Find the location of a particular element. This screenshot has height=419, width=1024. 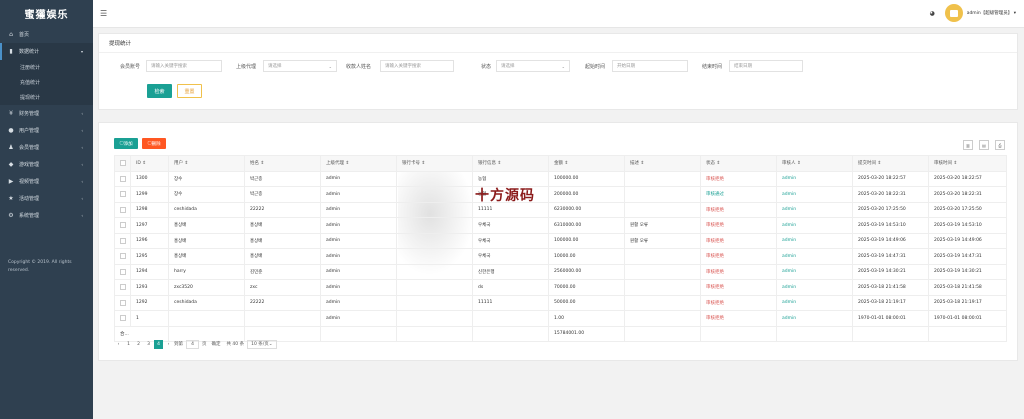

sidebar-item-statistics: ▮ 数据统计 ▾ is located at coordinates (46, 51).